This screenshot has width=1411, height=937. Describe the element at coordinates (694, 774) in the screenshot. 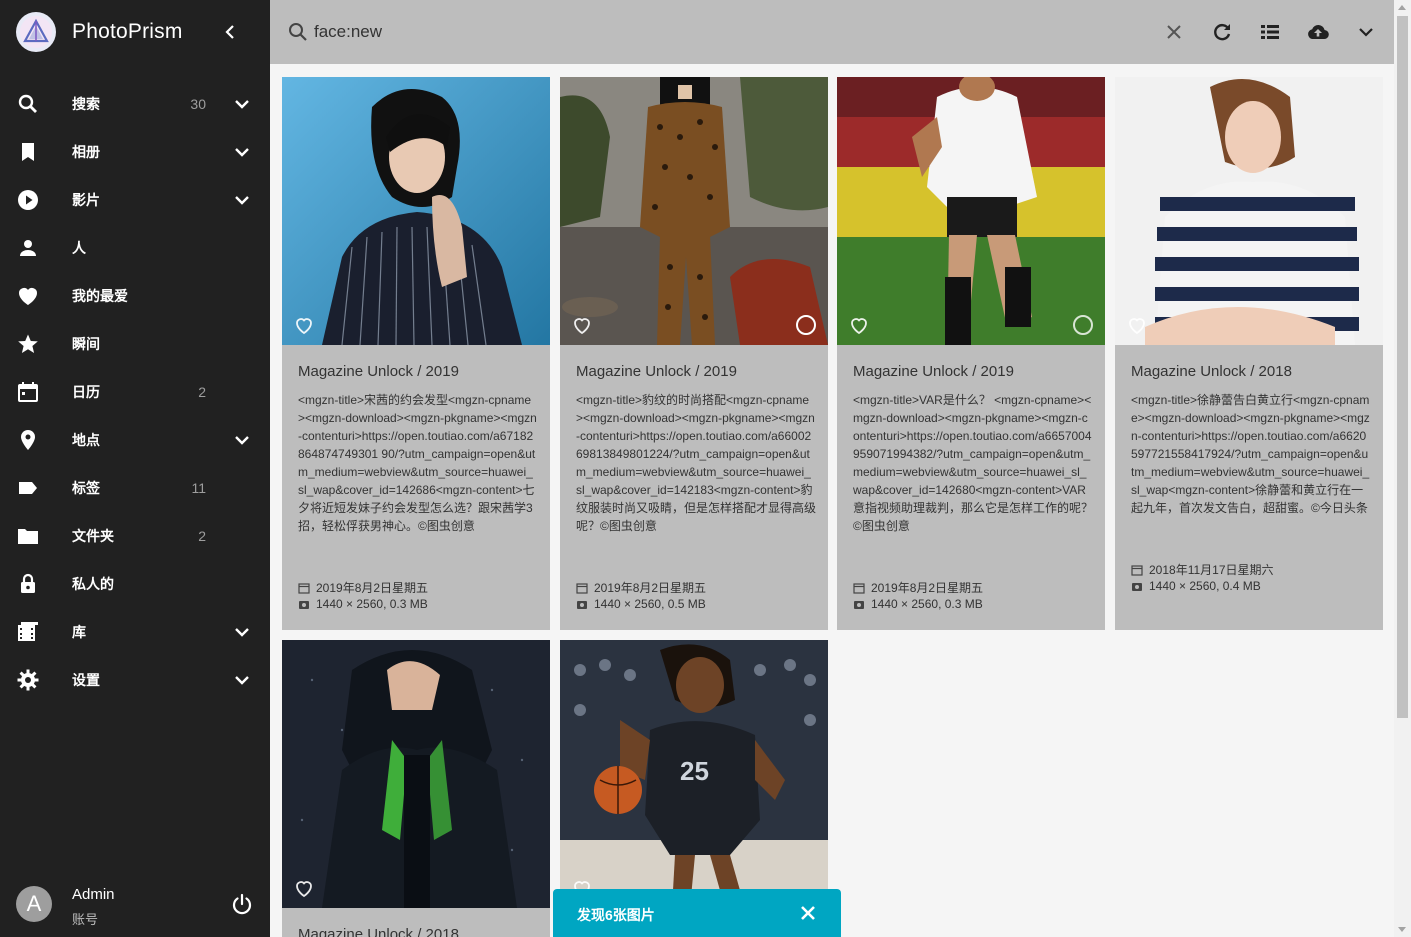

I see `photo-thumbnail: 25` at that location.